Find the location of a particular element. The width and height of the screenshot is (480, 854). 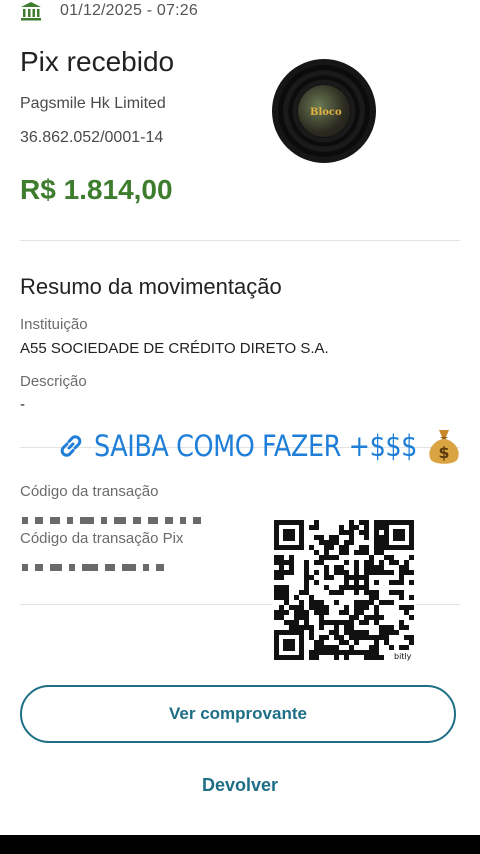

transaction-code-label: Código da transação is located at coordinates (89, 491).